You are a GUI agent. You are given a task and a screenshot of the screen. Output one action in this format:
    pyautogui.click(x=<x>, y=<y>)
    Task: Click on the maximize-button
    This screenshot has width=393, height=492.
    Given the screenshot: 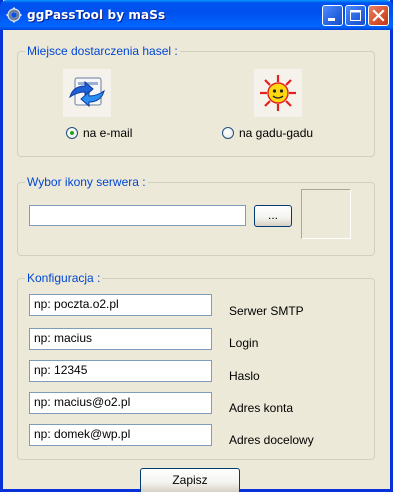 What is the action you would take?
    pyautogui.click(x=355, y=15)
    